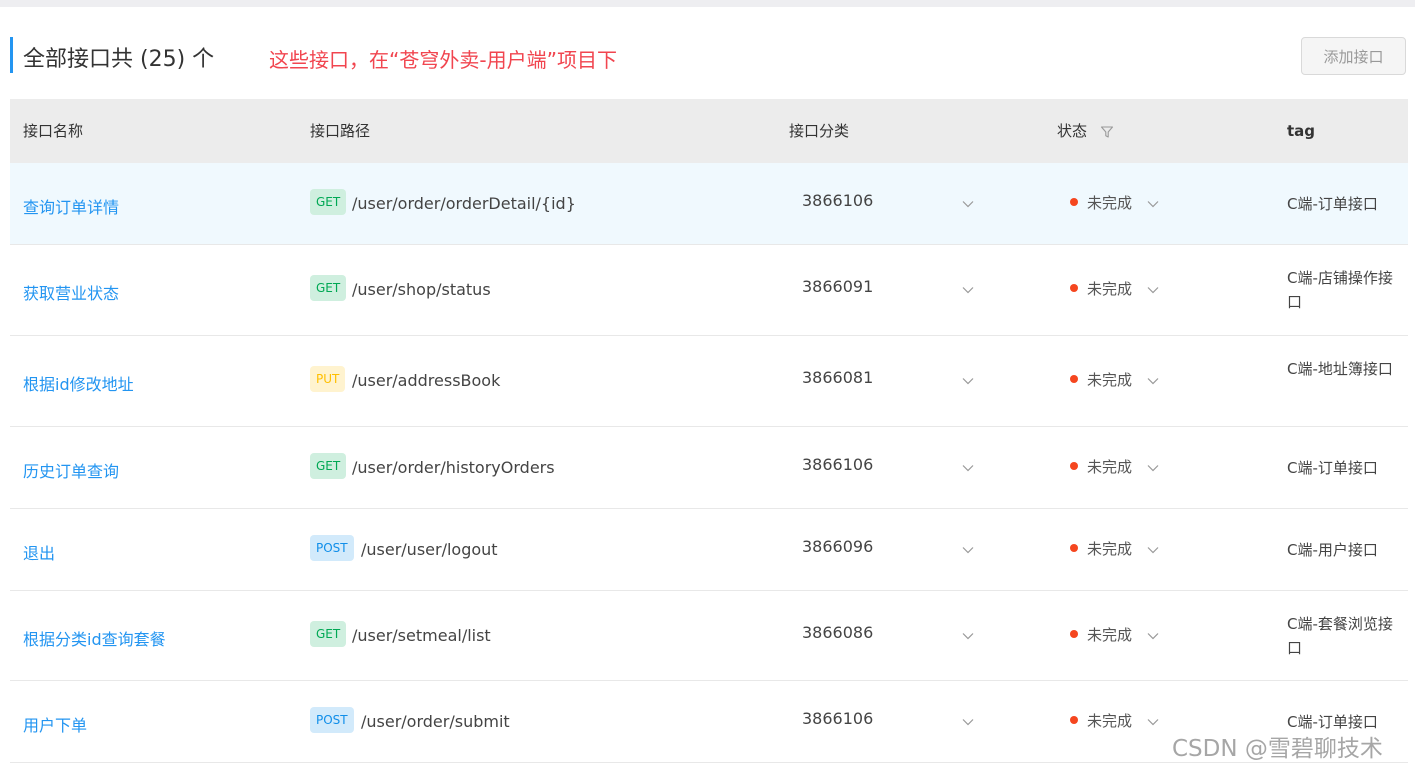 The image size is (1415, 769). What do you see at coordinates (1340, 635) in the screenshot?
I see `interface-tag: C端-套餐浏览接口` at bounding box center [1340, 635].